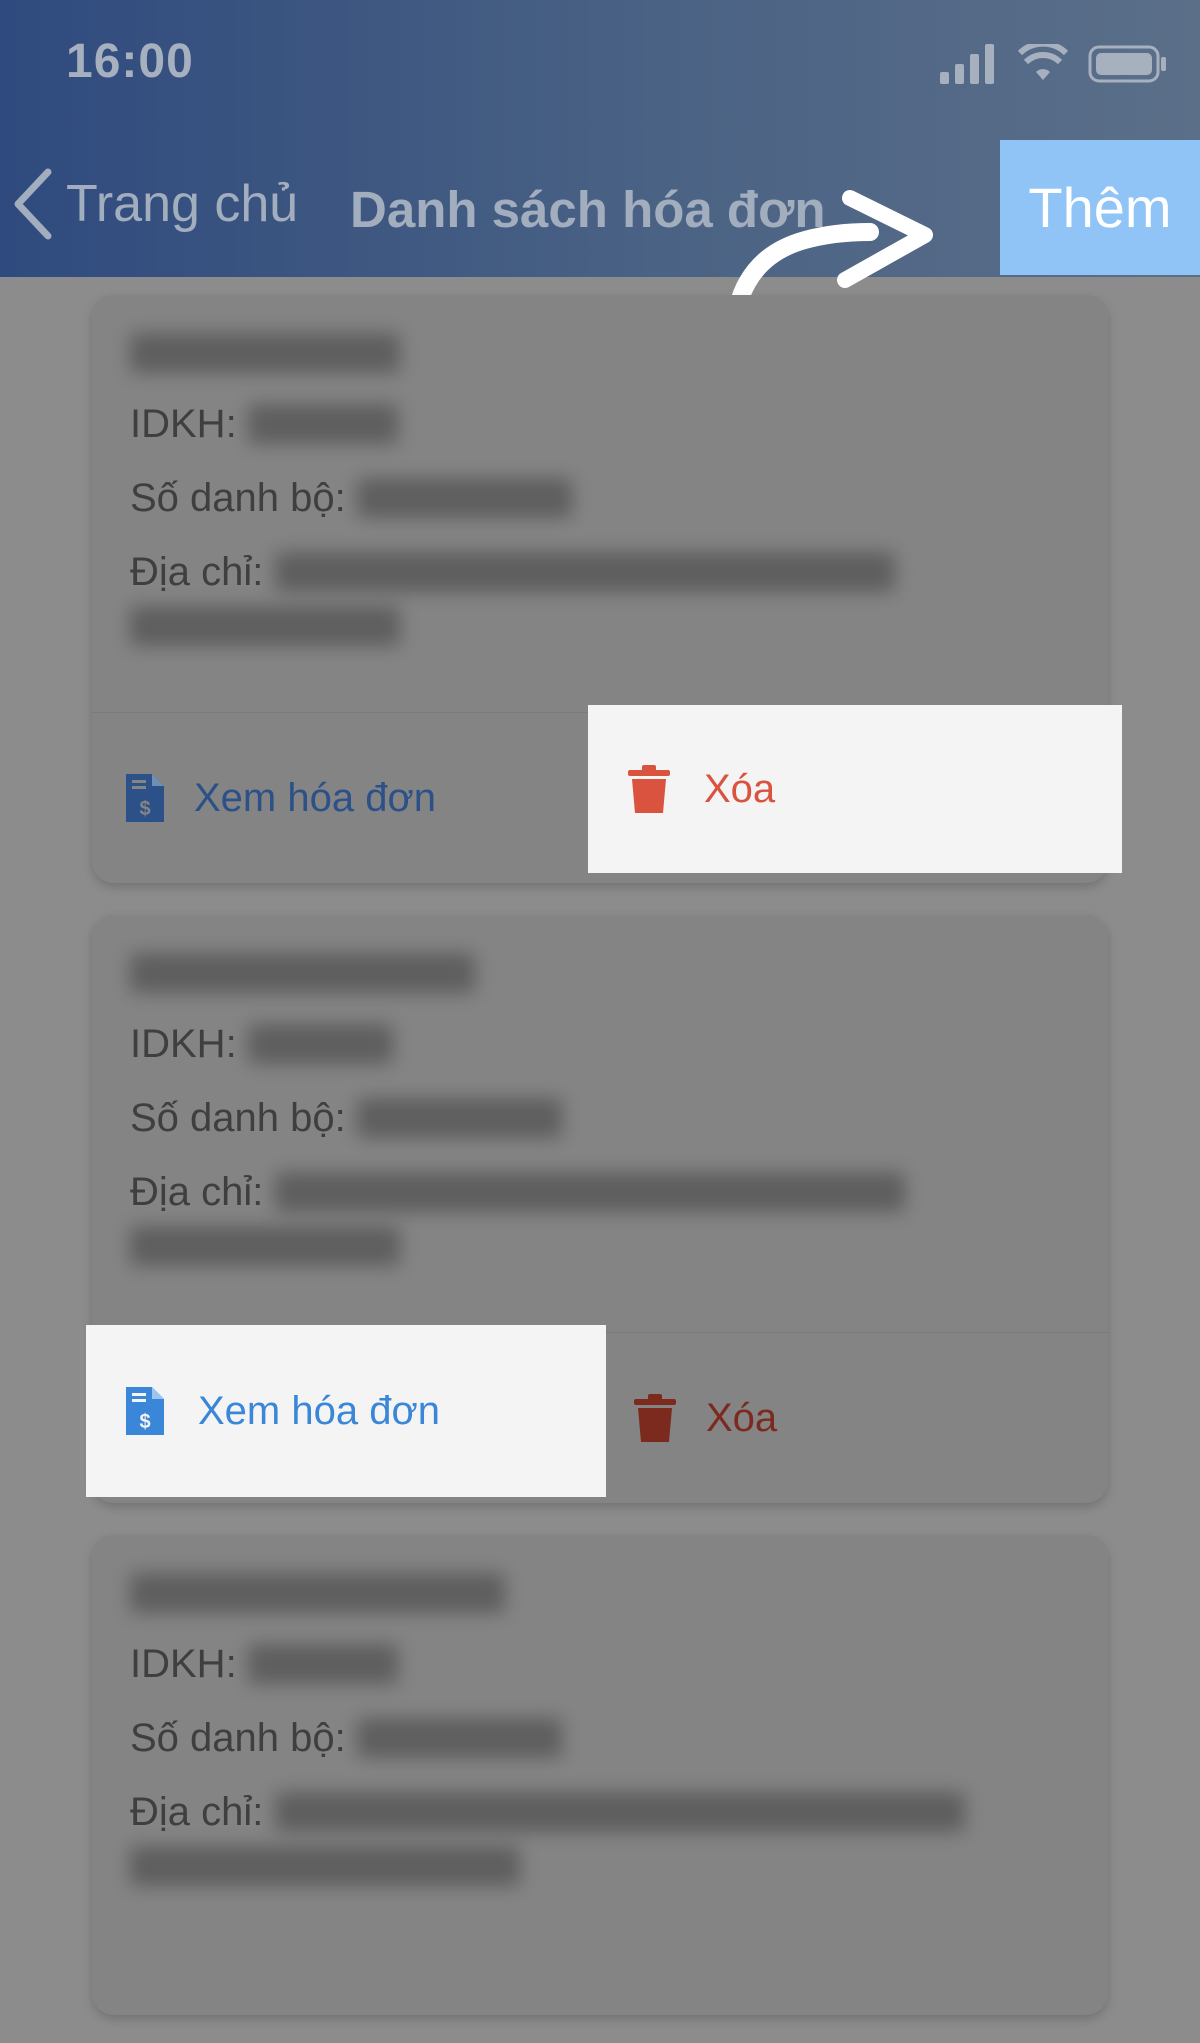 This screenshot has width=1200, height=2043. Describe the element at coordinates (1127, 64) in the screenshot. I see `battery-icon` at that location.